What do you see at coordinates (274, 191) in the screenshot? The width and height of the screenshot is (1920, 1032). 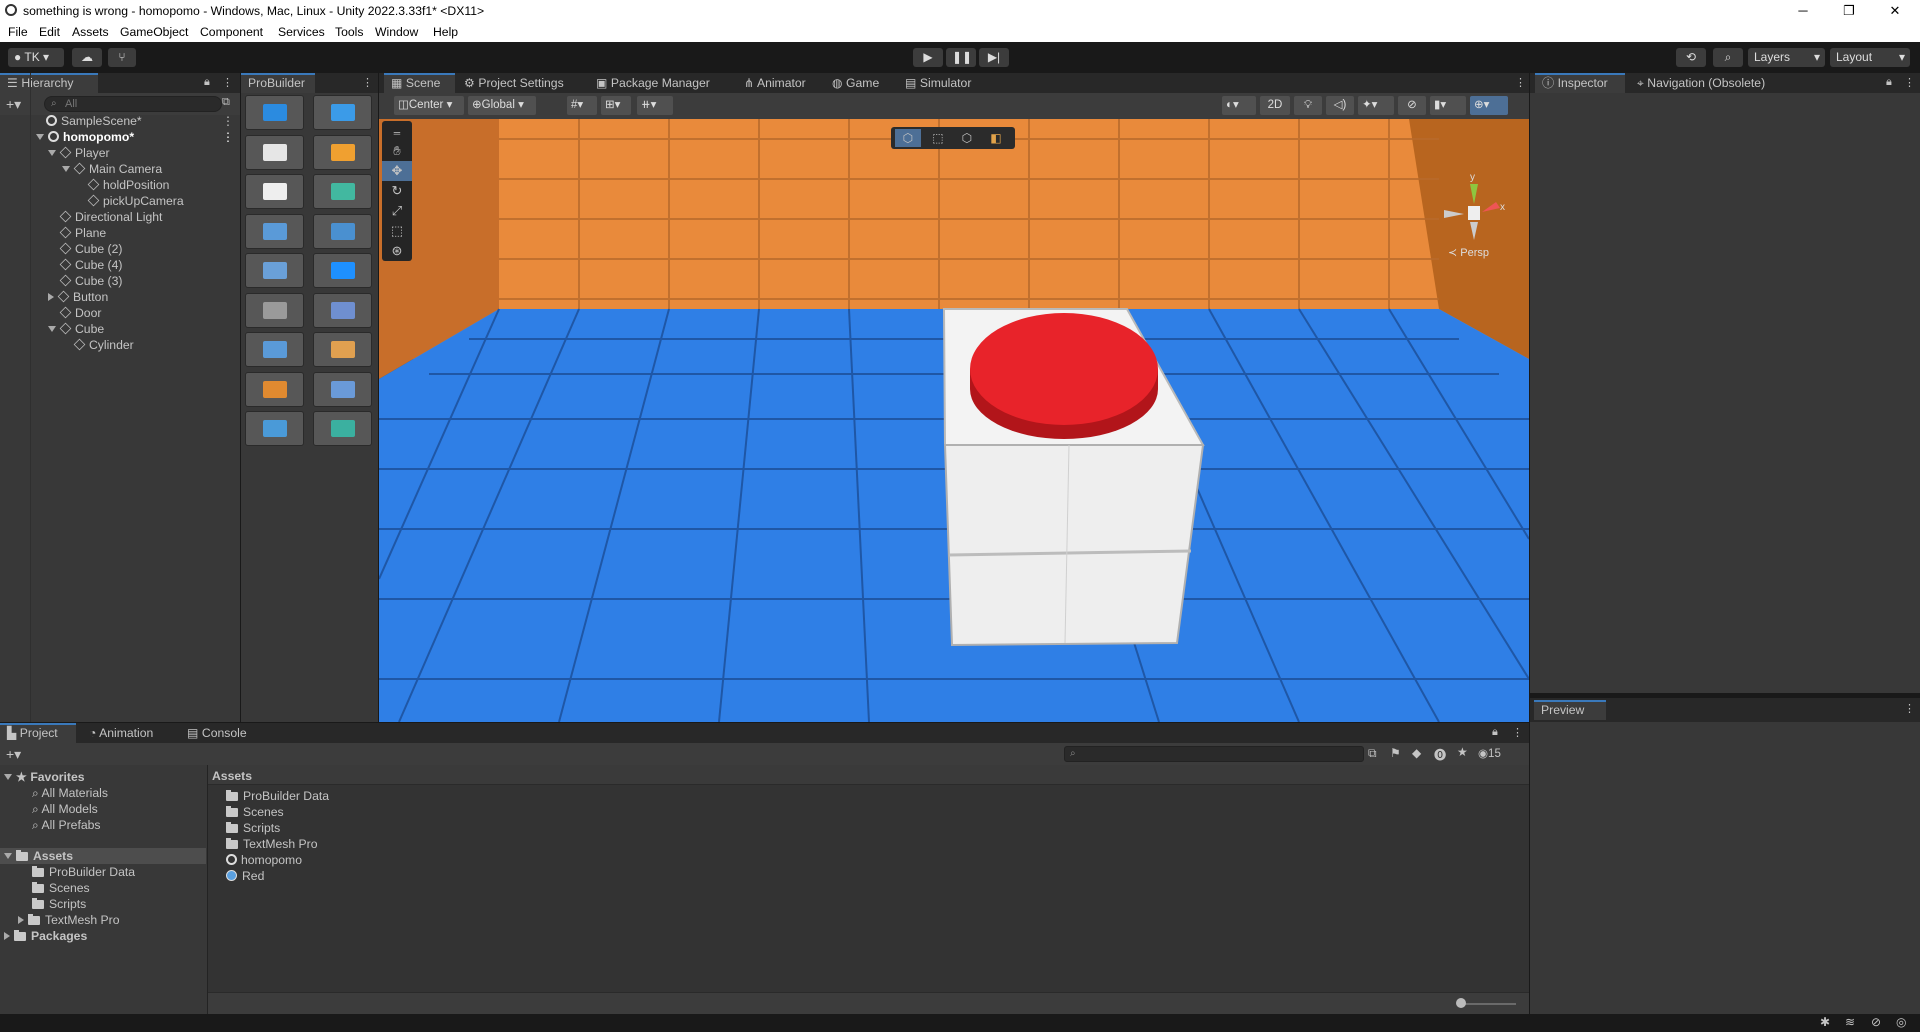 I see `probuilder-smoothing-button` at bounding box center [274, 191].